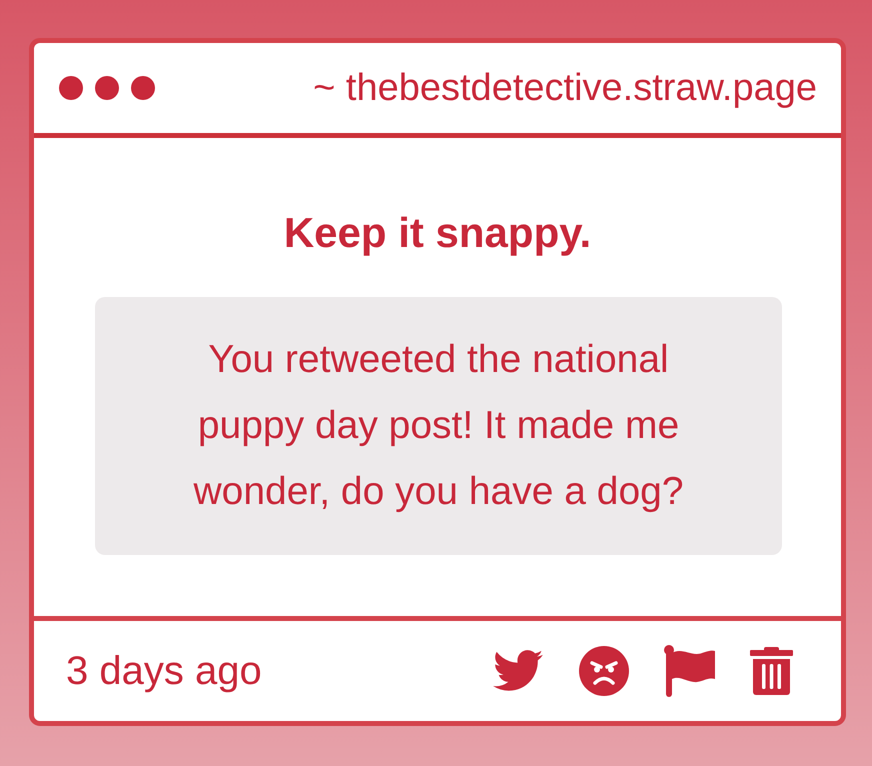 Image resolution: width=872 pixels, height=766 pixels. Describe the element at coordinates (604, 671) in the screenshot. I see `angry-face-icon` at that location.